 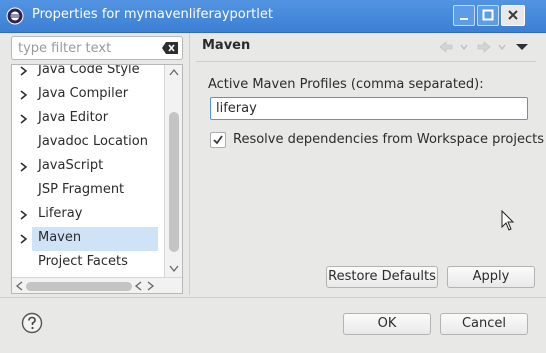 I want to click on window-title: Properties for mymavenliferayportlet, so click(x=152, y=14).